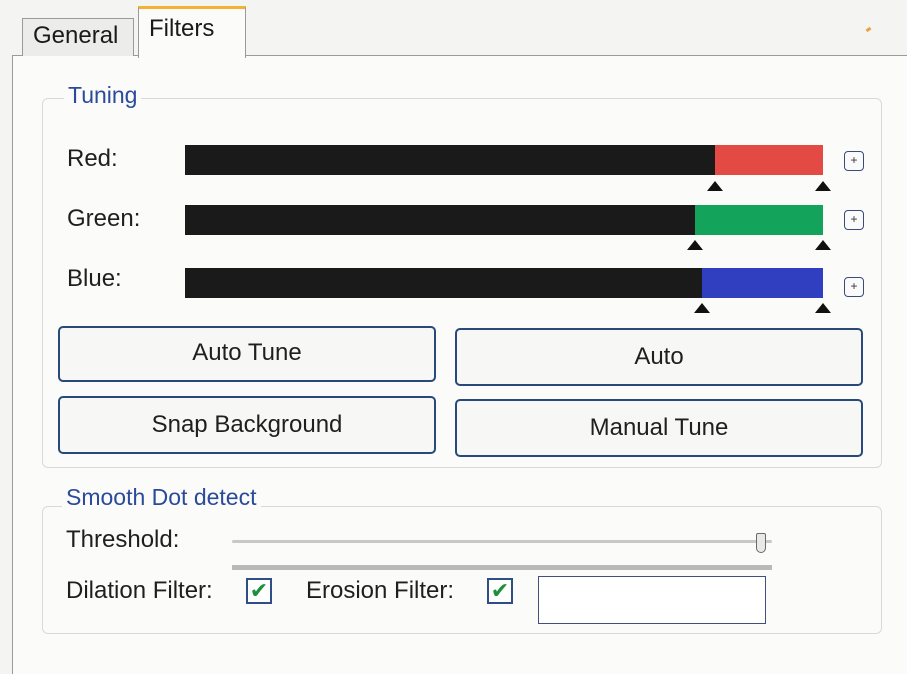  I want to click on blue-range-bar, so click(504, 283).